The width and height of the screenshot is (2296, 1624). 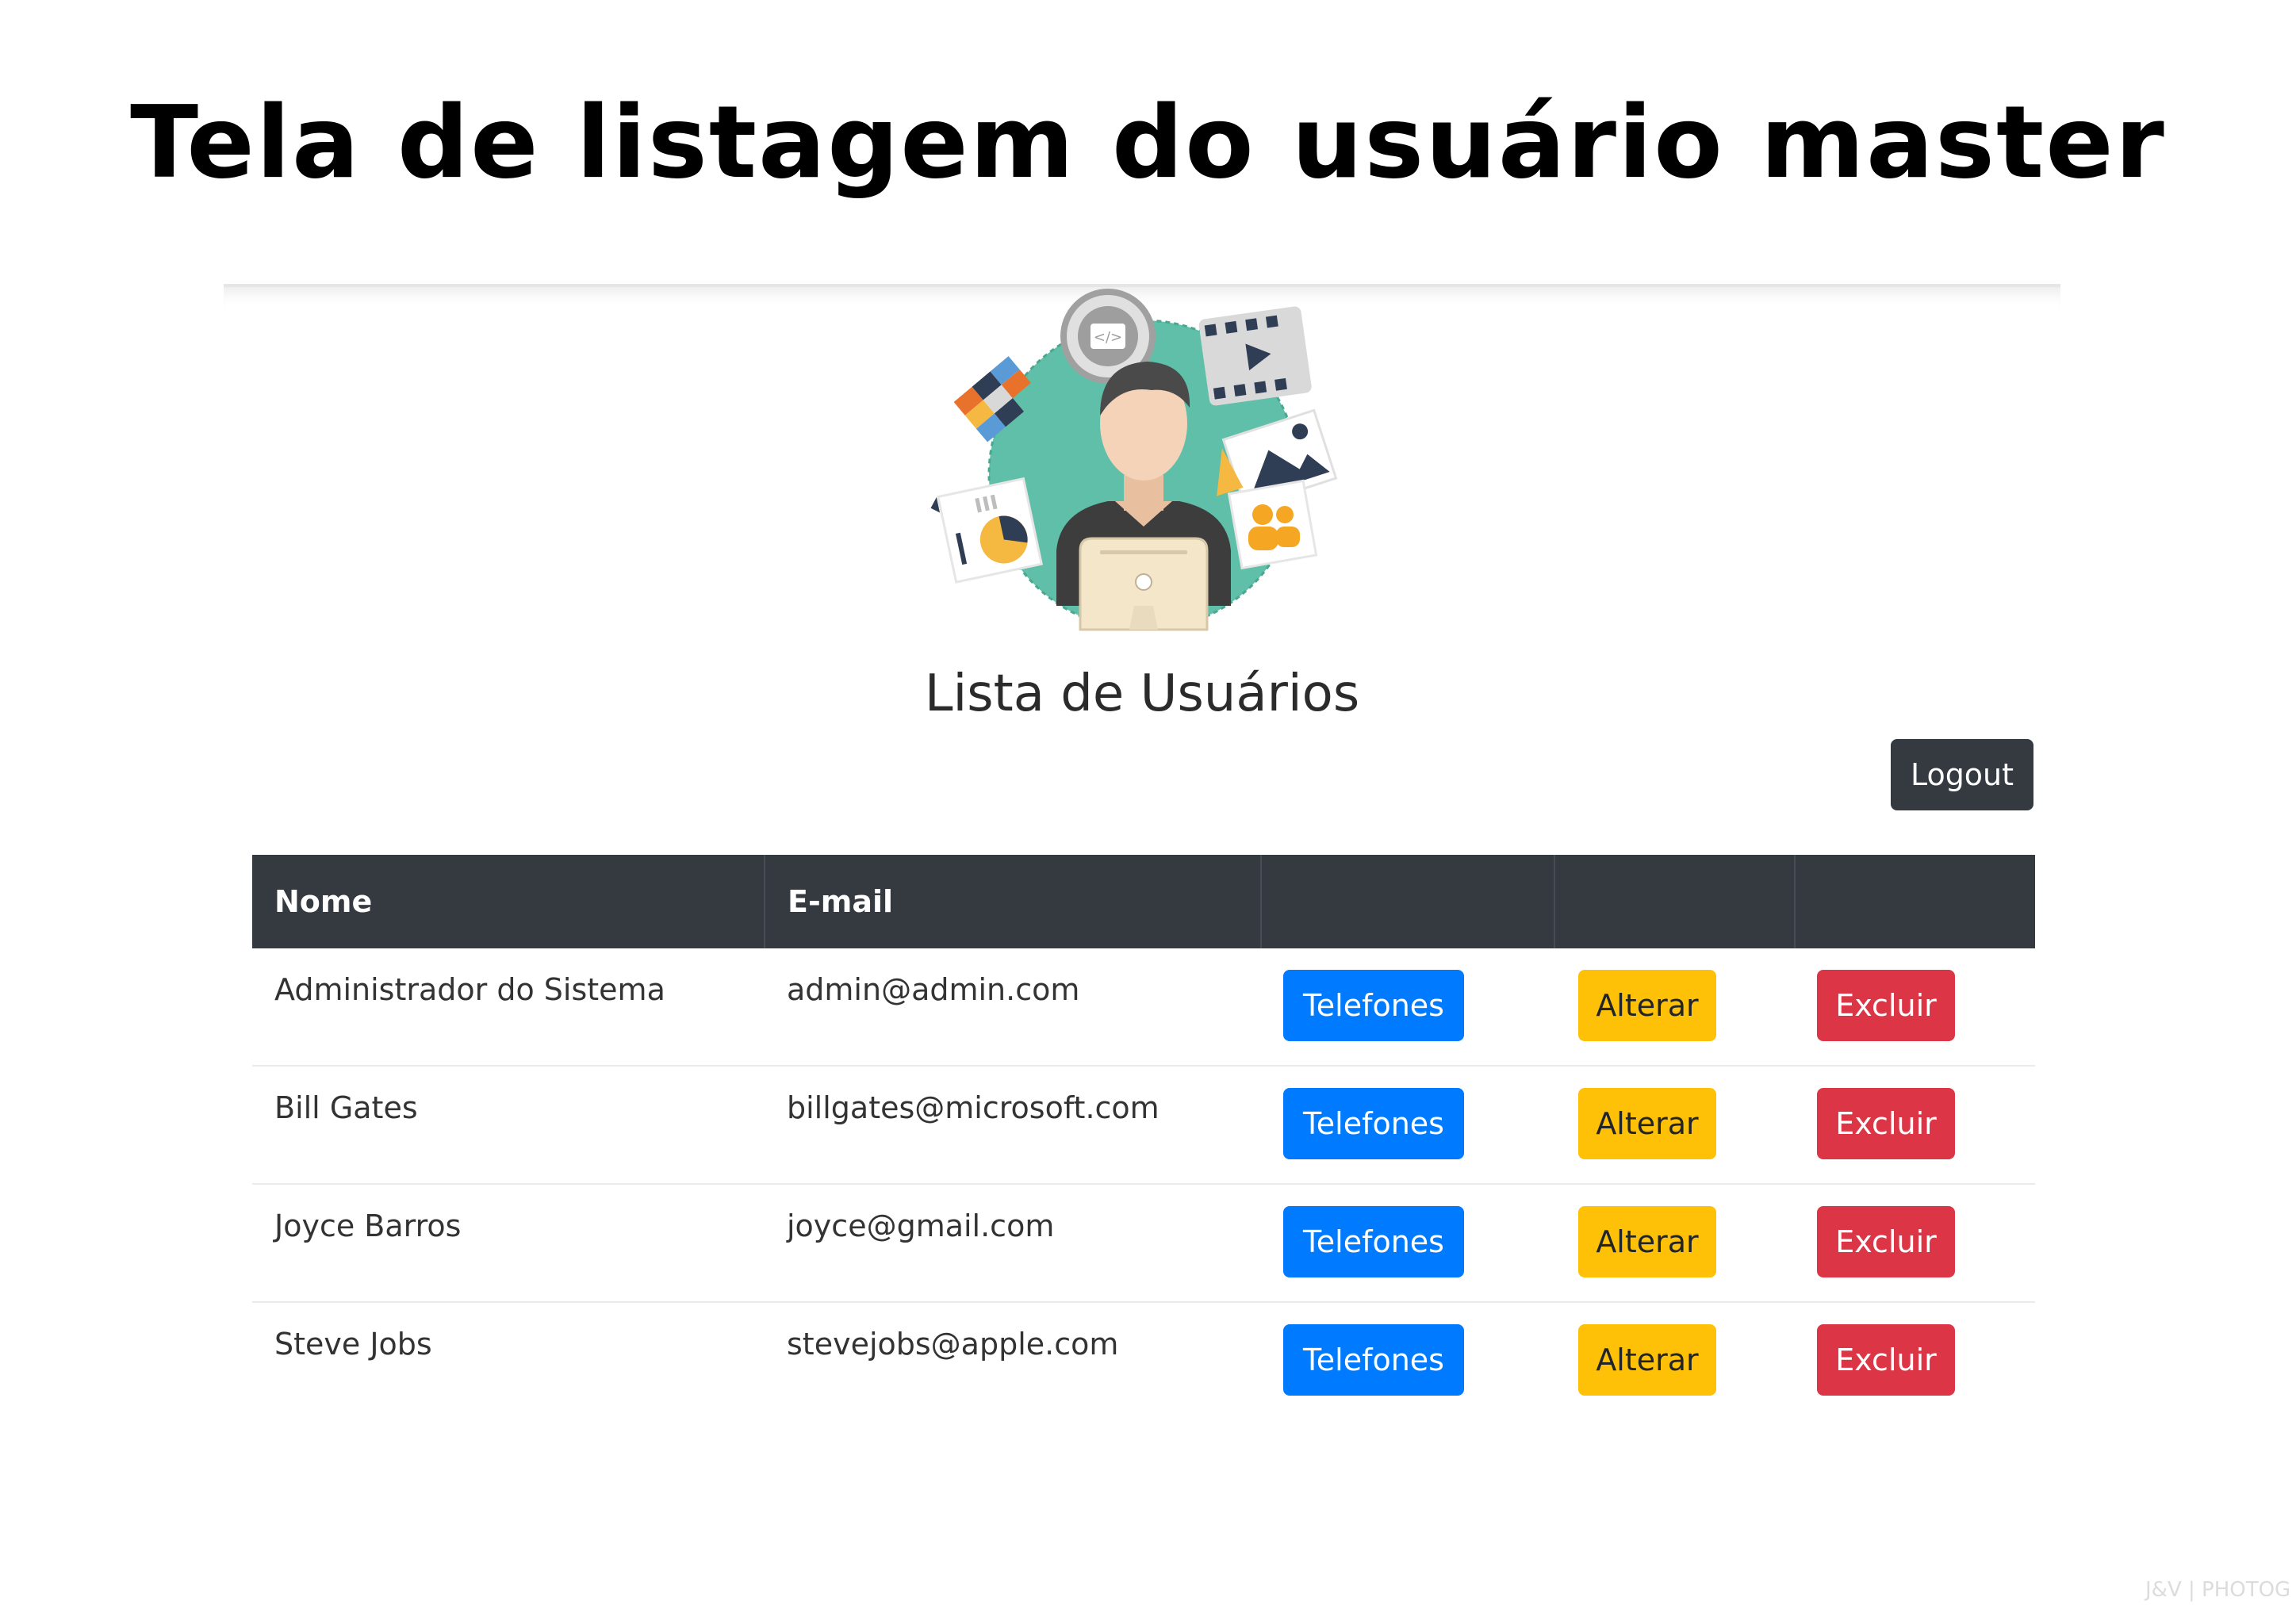 What do you see at coordinates (469, 989) in the screenshot?
I see `user-name: Administrador do Sistema` at bounding box center [469, 989].